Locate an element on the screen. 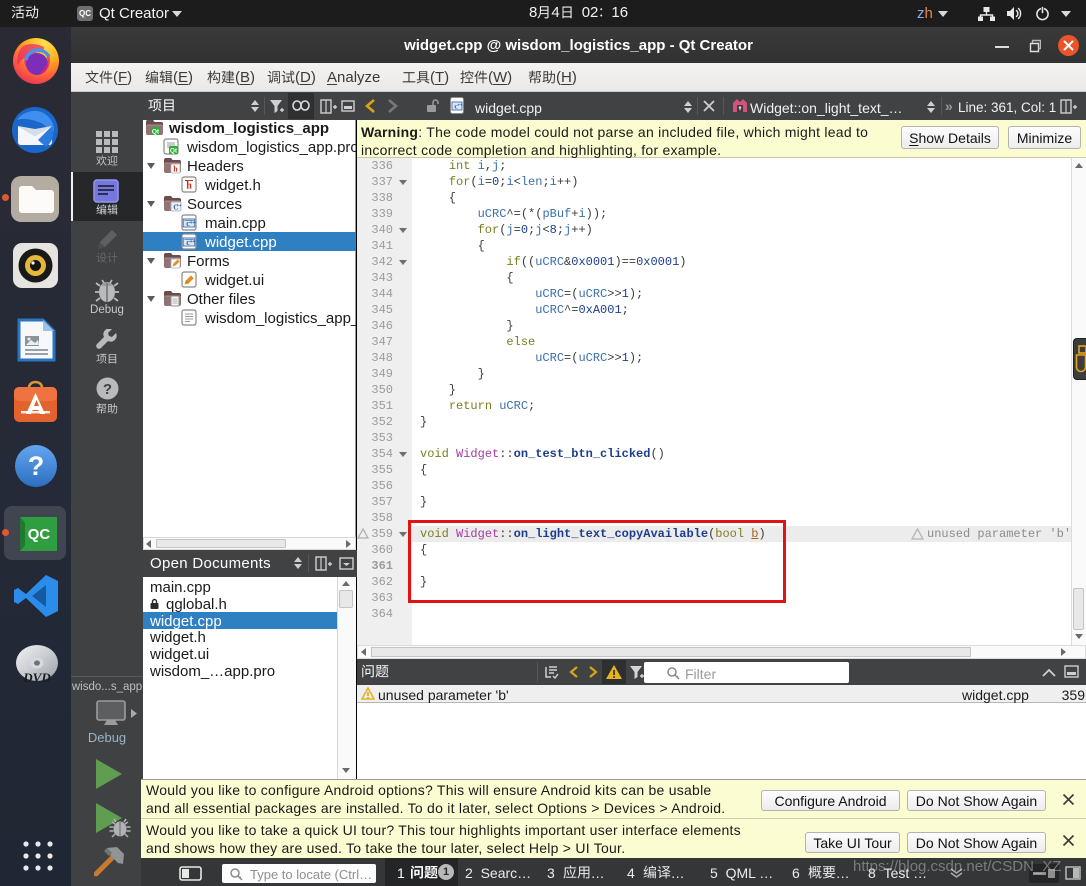 The width and height of the screenshot is (1086, 886). svg-text: QC is located at coordinates (39, 534).